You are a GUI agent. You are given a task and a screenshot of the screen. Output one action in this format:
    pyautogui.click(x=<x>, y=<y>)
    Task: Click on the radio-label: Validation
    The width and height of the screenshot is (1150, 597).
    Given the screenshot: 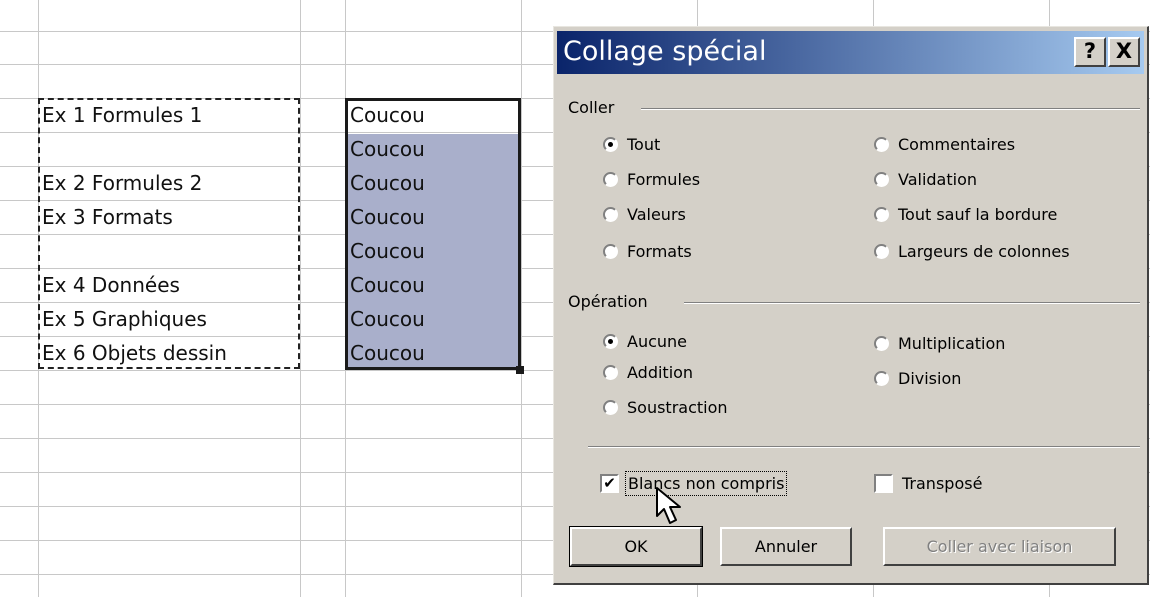 What is the action you would take?
    pyautogui.click(x=938, y=179)
    